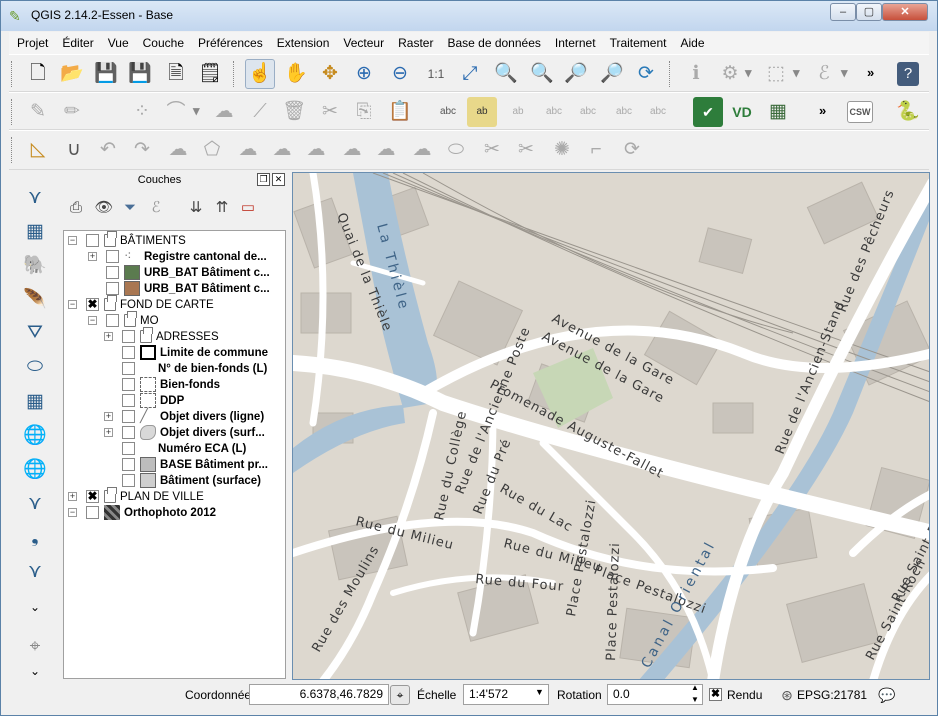 The height and width of the screenshot is (716, 938). I want to click on fill-ring-button: ☁, so click(316, 150).